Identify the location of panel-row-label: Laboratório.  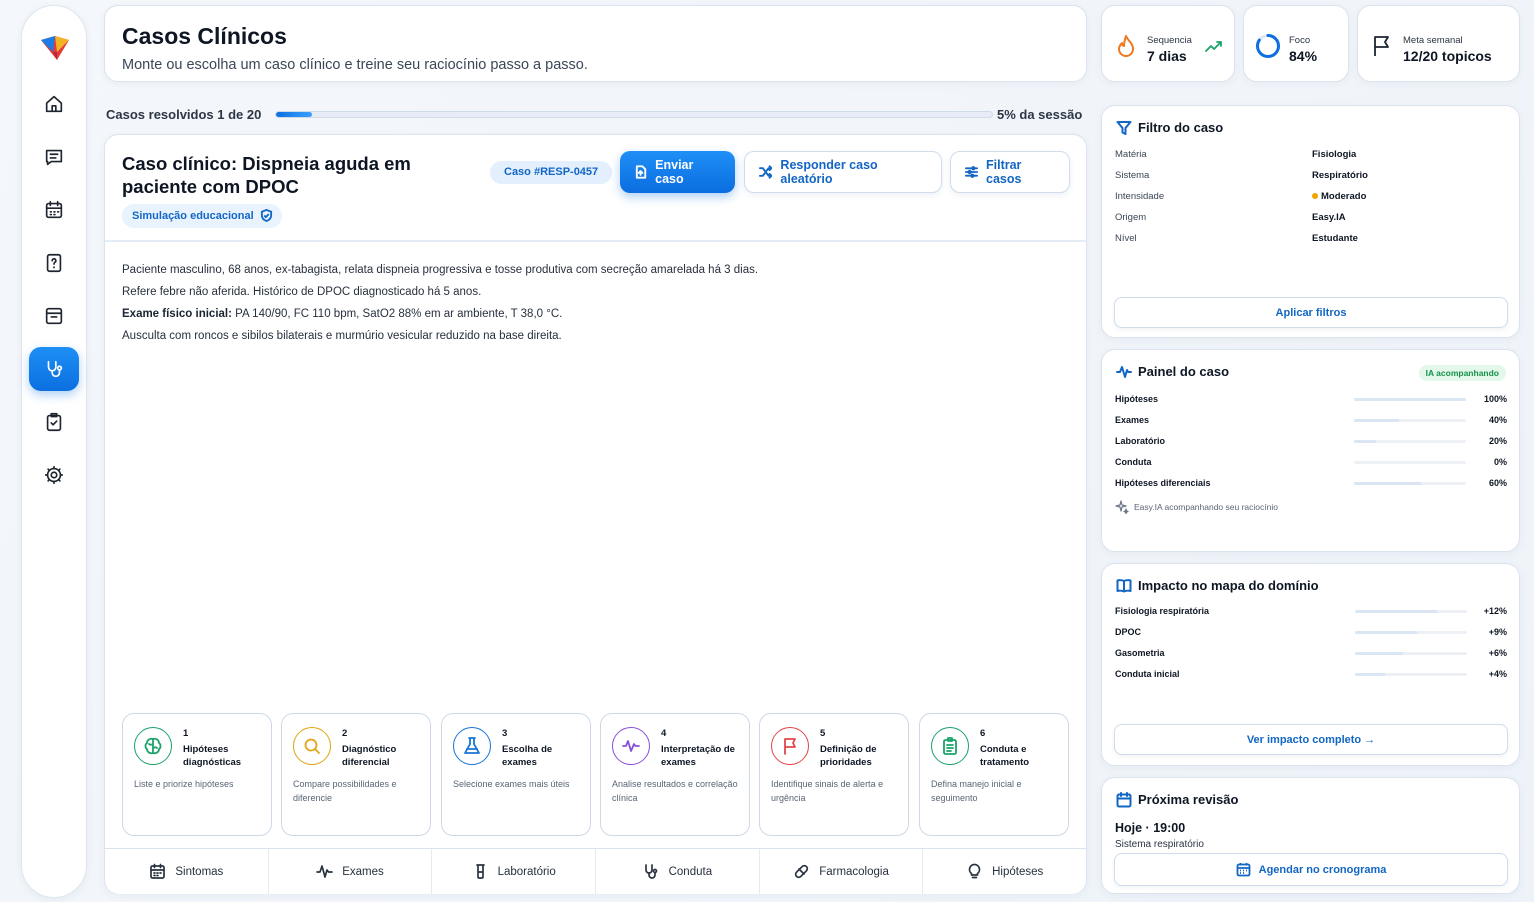
(1140, 441).